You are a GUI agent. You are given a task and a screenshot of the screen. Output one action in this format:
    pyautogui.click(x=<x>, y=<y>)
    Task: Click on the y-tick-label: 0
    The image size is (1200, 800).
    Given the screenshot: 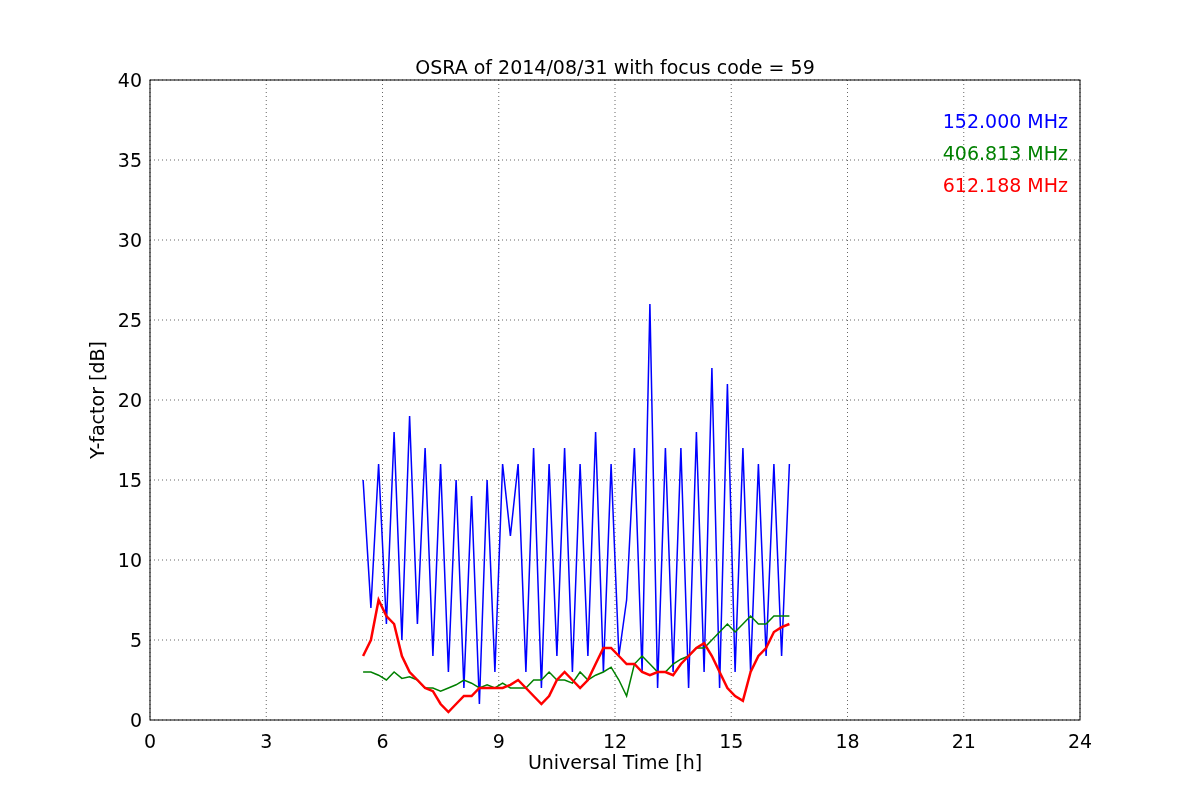 What is the action you would take?
    pyautogui.click(x=135, y=720)
    